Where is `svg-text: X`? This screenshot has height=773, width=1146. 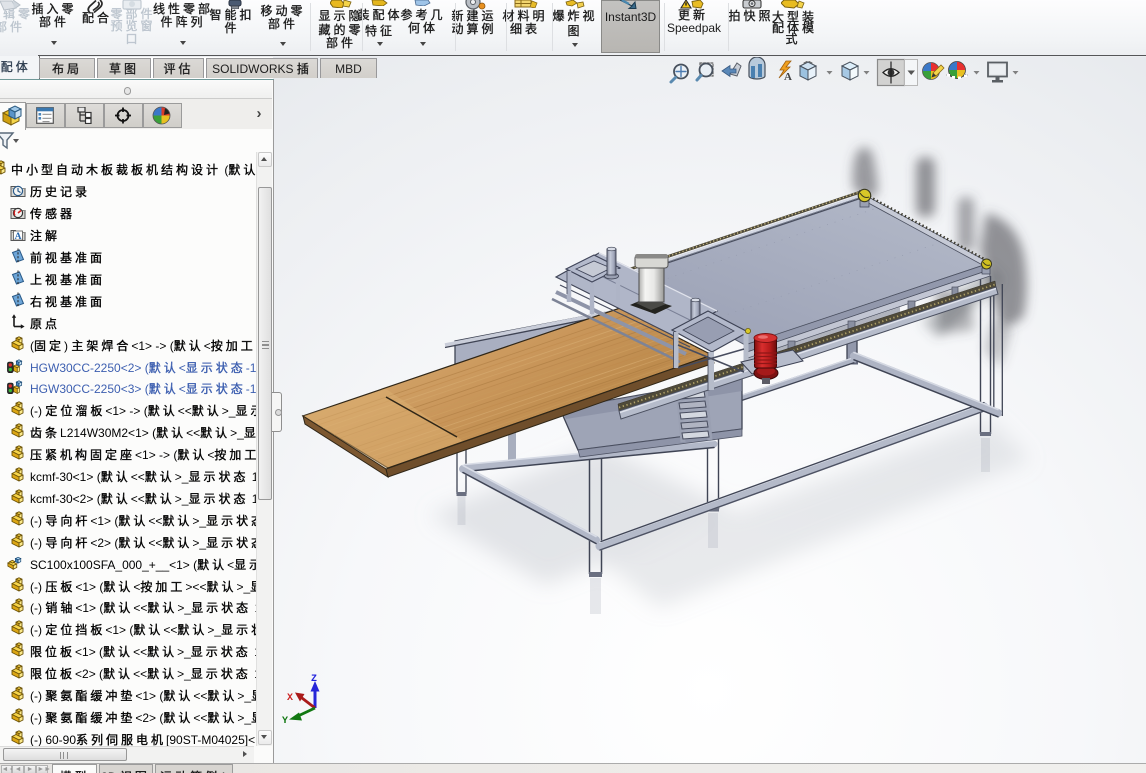 svg-text: X is located at coordinates (290, 698).